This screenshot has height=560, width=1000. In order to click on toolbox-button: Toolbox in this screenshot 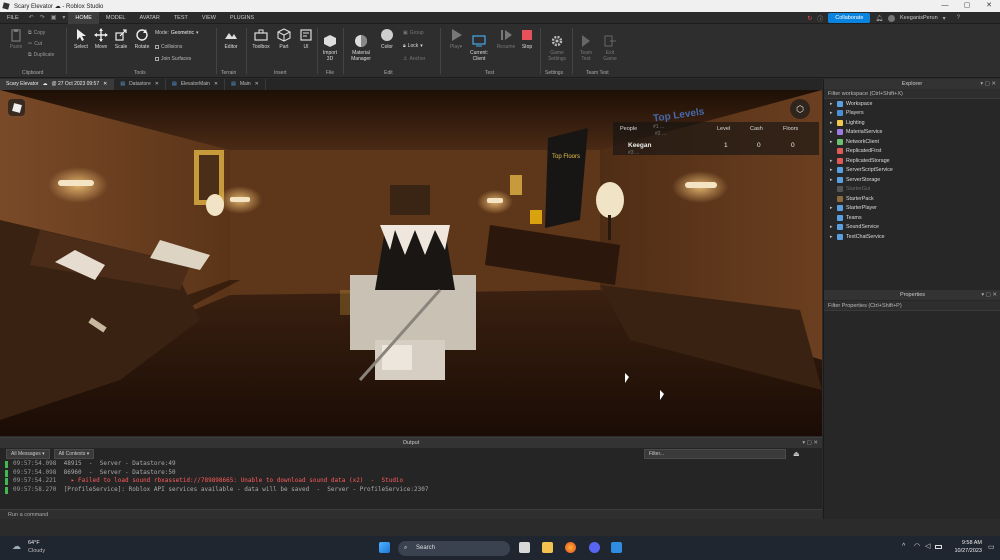, I will do `click(261, 39)`.